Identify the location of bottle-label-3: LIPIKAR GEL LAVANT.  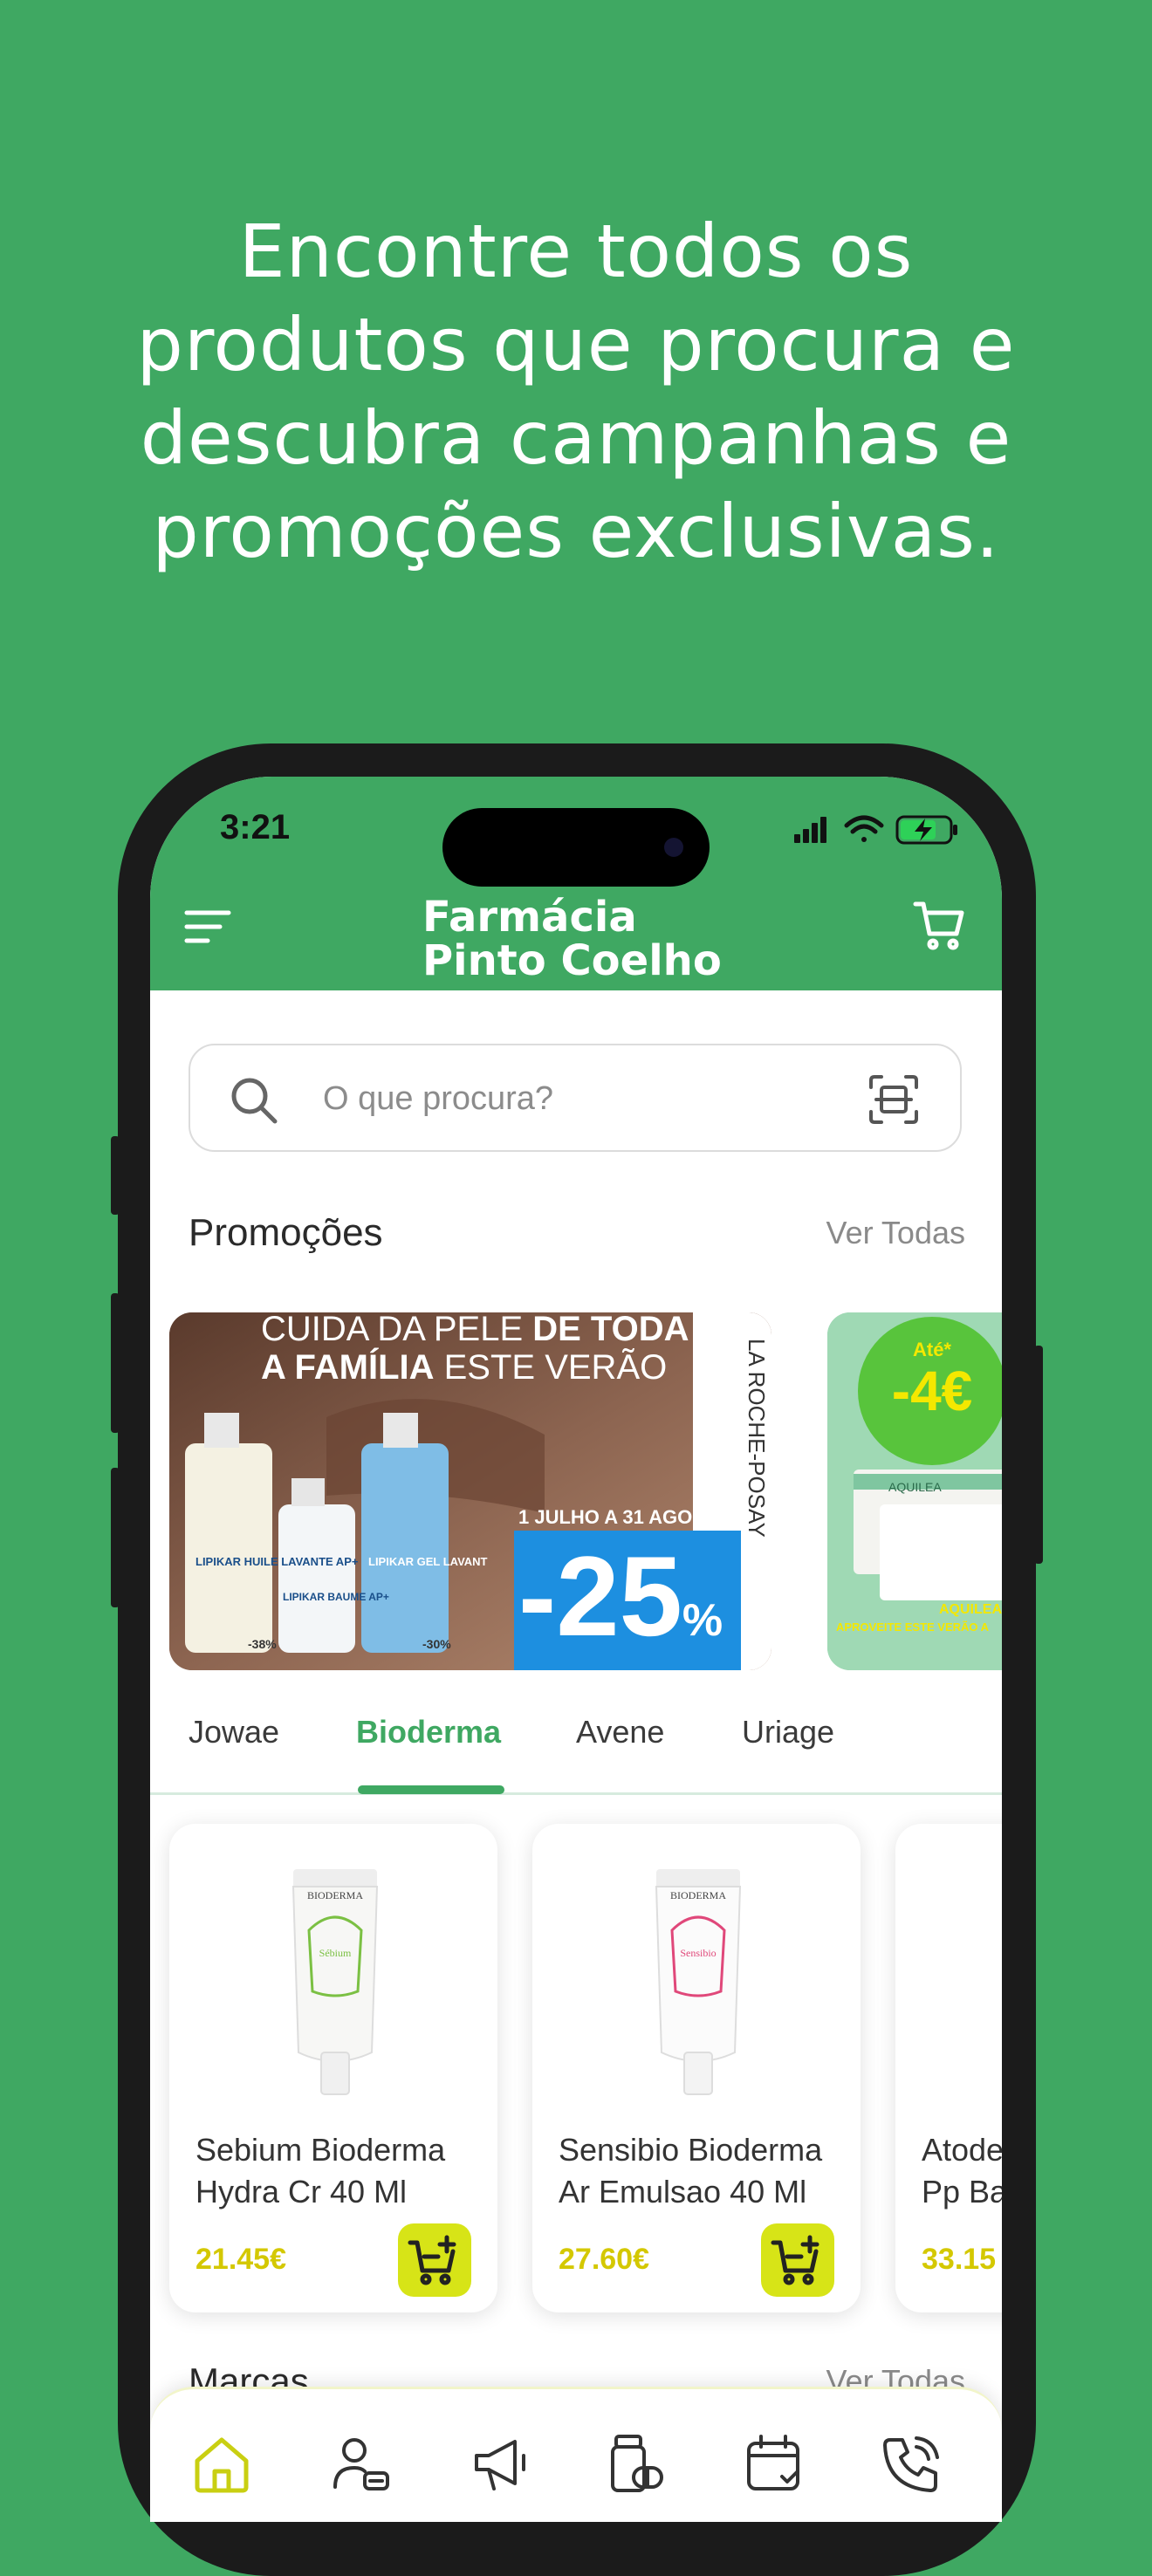
(428, 1561).